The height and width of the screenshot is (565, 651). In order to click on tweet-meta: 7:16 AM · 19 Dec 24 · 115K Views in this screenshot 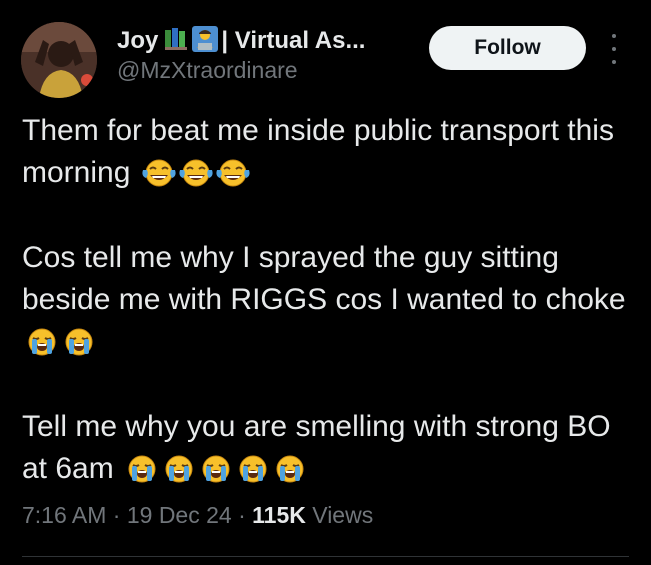, I will do `click(197, 515)`.